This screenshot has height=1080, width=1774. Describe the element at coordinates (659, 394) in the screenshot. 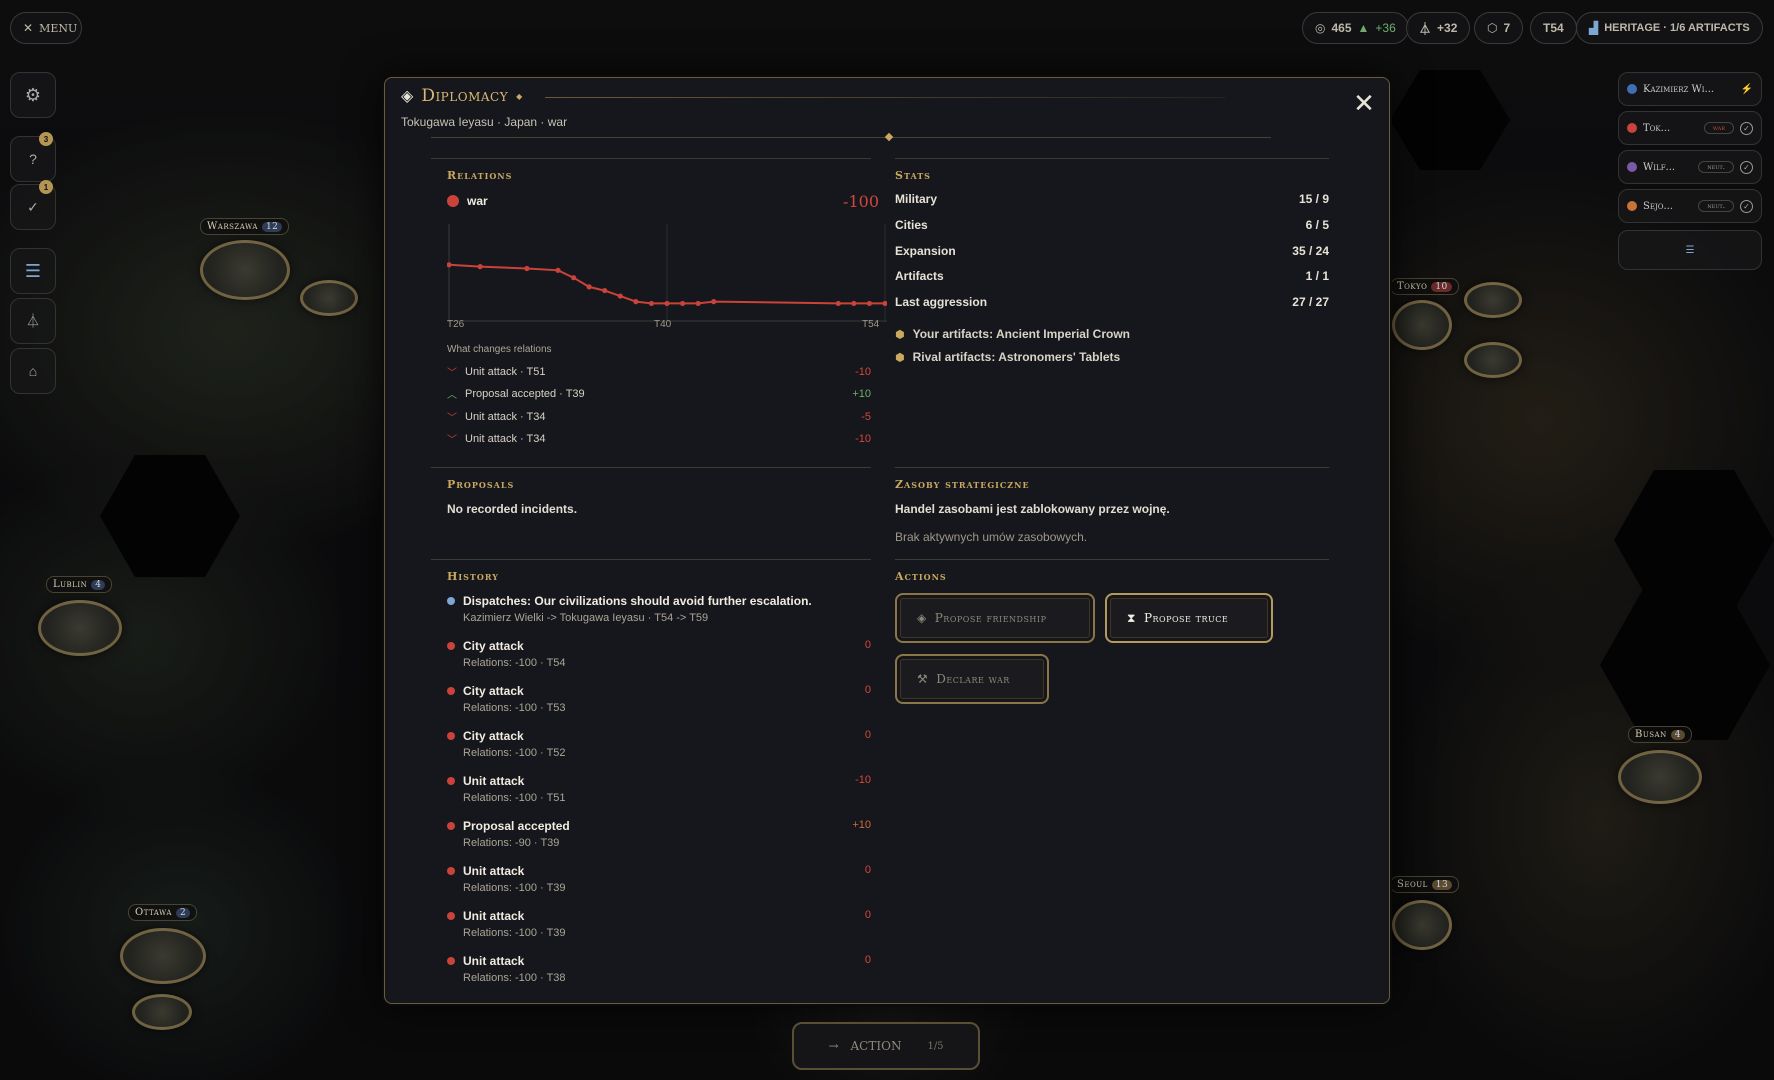

I see `relation-change-row: ︿ Proposal accepted · T39 +10` at that location.